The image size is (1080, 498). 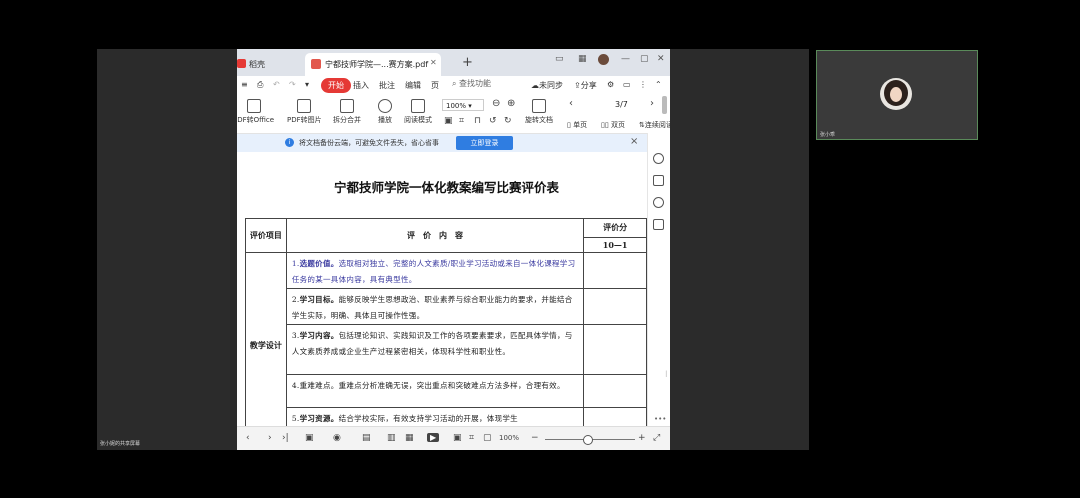 I want to click on layout-icon: ▭, so click(x=559, y=59).